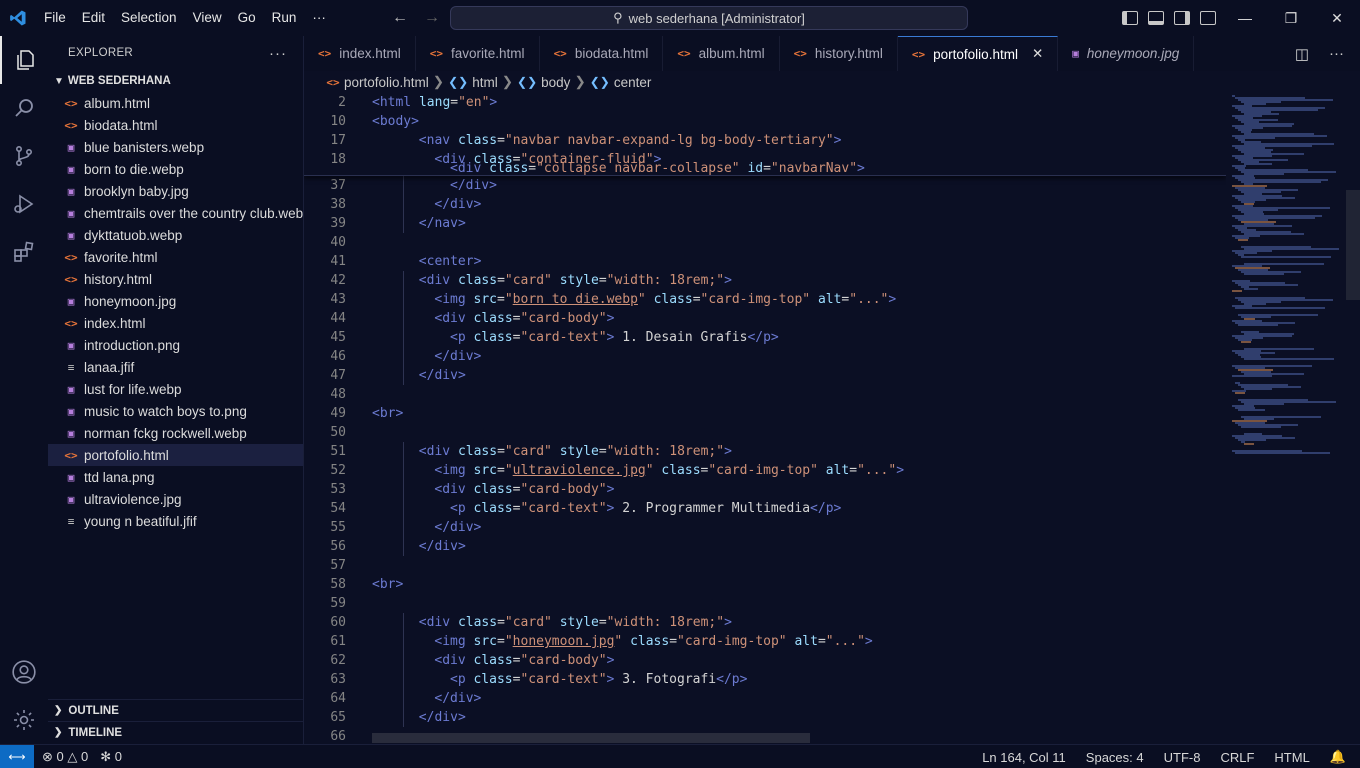 This screenshot has width=1360, height=768. What do you see at coordinates (338, 223) in the screenshot?
I see `line-number: 39` at bounding box center [338, 223].